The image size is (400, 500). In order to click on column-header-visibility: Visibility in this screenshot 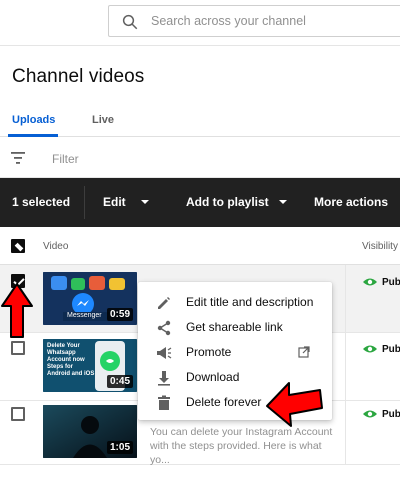, I will do `click(380, 246)`.